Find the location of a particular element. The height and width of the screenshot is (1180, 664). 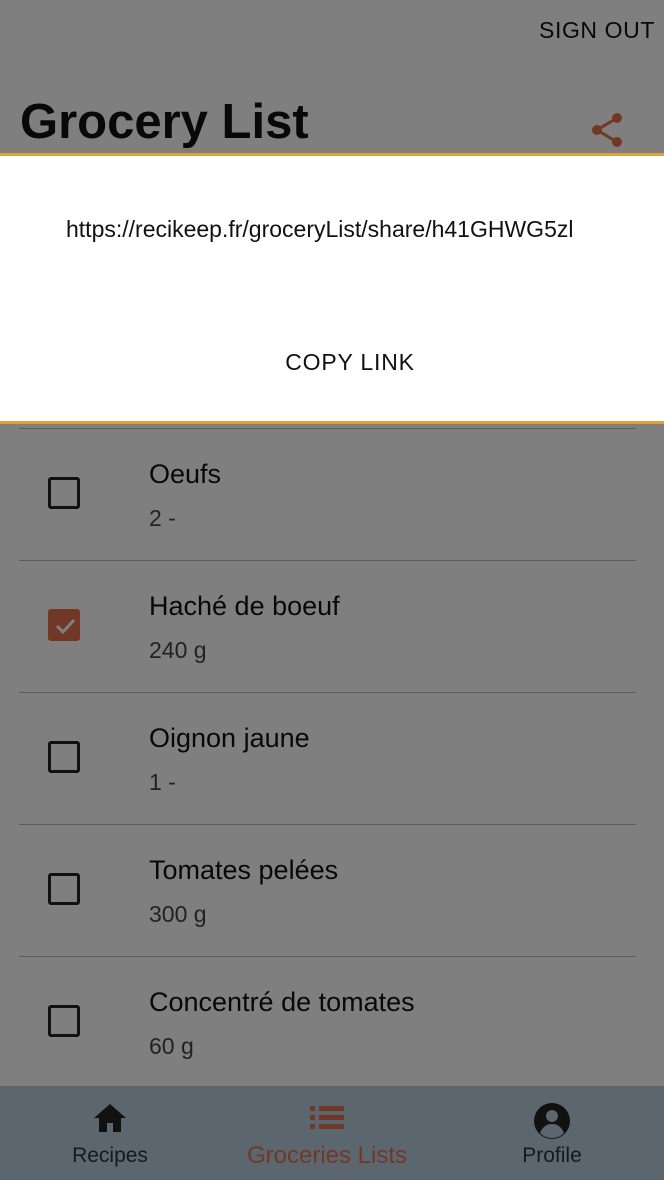

copy-link-button: COPY LINK is located at coordinates (350, 362).